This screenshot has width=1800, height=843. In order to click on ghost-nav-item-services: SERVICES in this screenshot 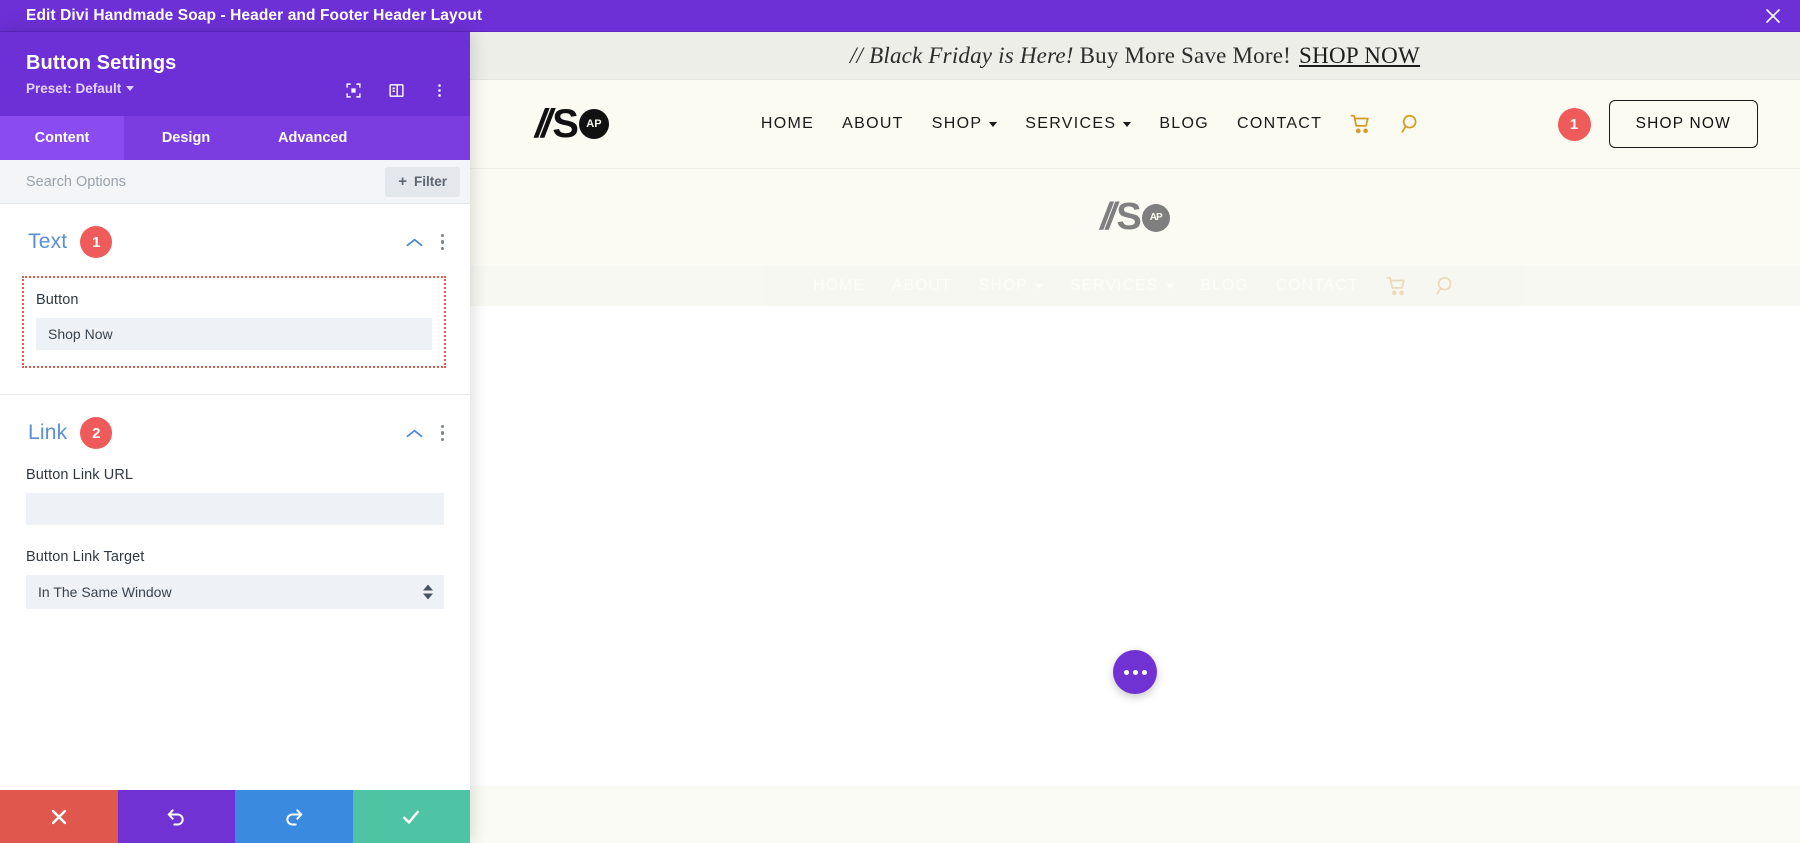, I will do `click(1122, 286)`.